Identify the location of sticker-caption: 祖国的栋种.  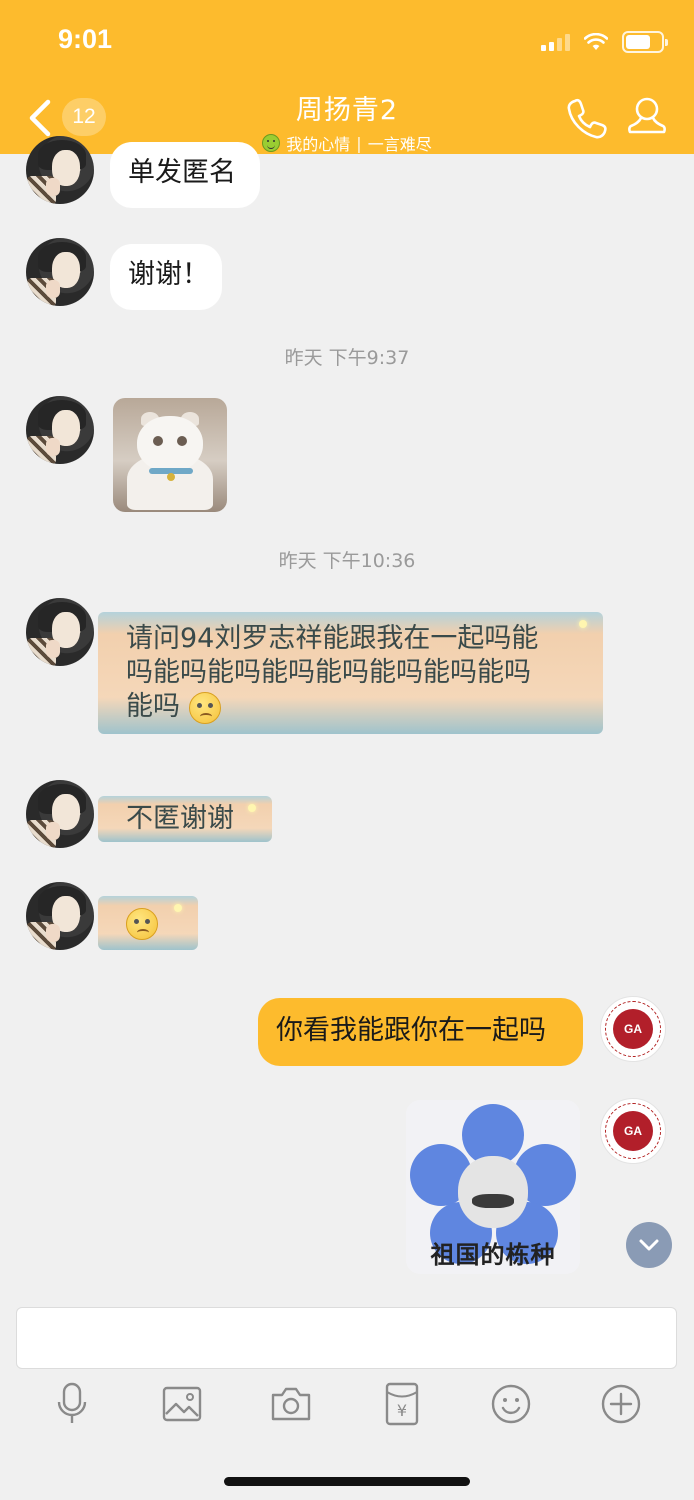
(493, 1255).